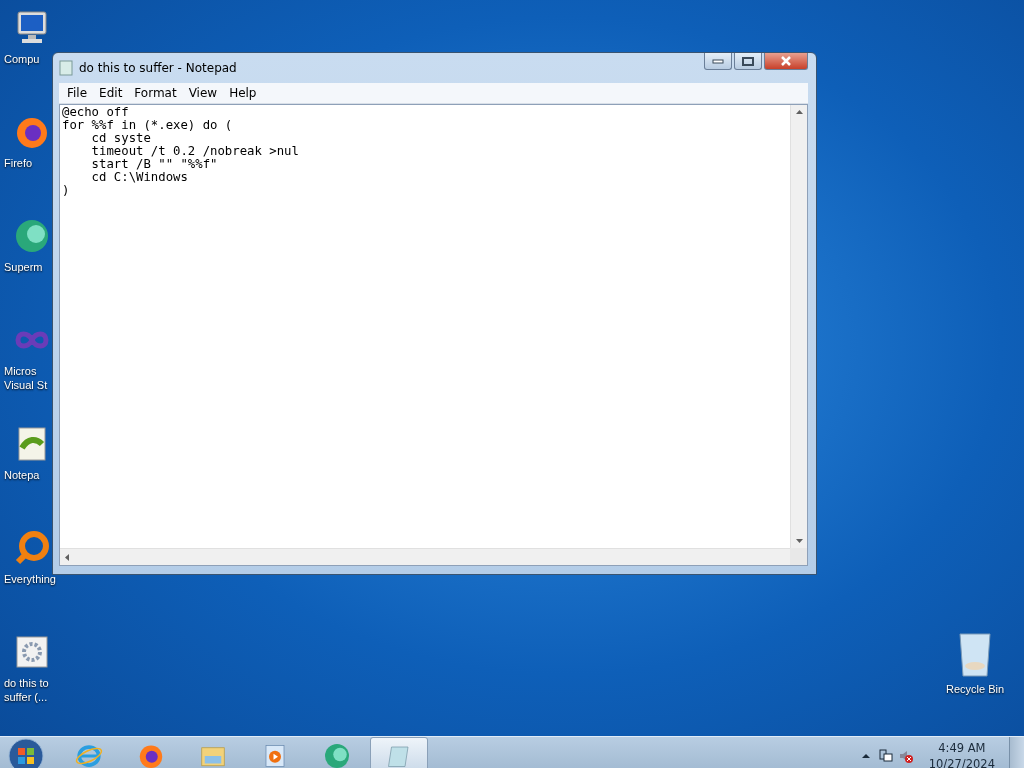 This screenshot has width=1024, height=768. I want to click on code-line: for %%f in (*.exe) do (, so click(148, 125).